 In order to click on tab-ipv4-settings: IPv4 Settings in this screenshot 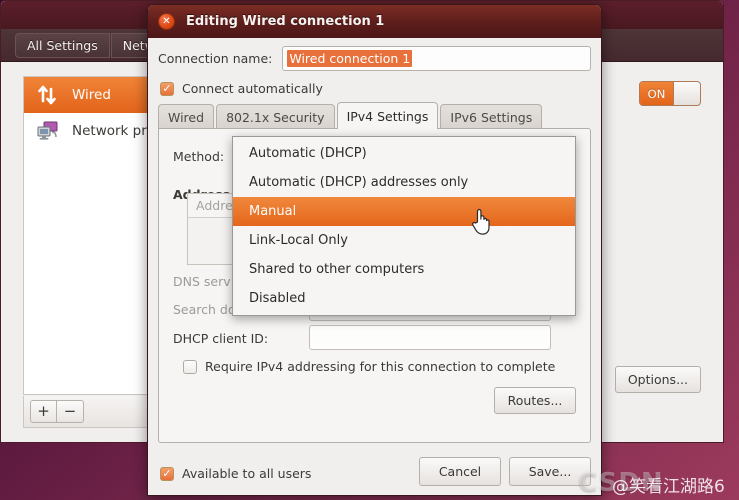, I will do `click(387, 115)`.